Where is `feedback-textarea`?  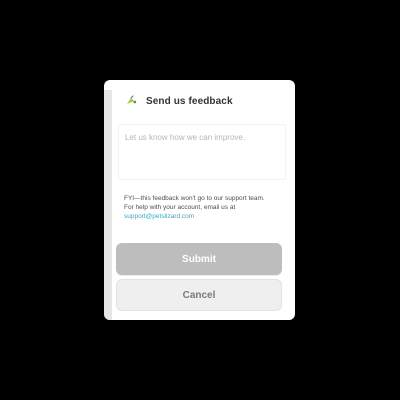
feedback-textarea is located at coordinates (202, 152).